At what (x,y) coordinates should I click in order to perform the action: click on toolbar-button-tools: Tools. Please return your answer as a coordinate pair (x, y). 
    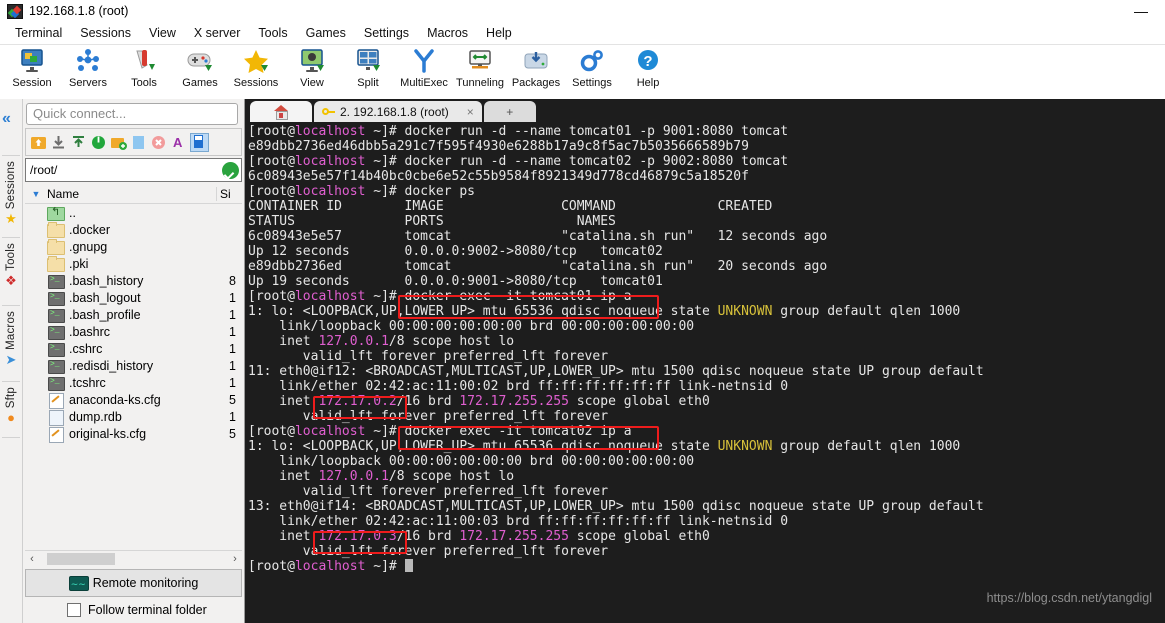
    Looking at the image, I should click on (144, 67).